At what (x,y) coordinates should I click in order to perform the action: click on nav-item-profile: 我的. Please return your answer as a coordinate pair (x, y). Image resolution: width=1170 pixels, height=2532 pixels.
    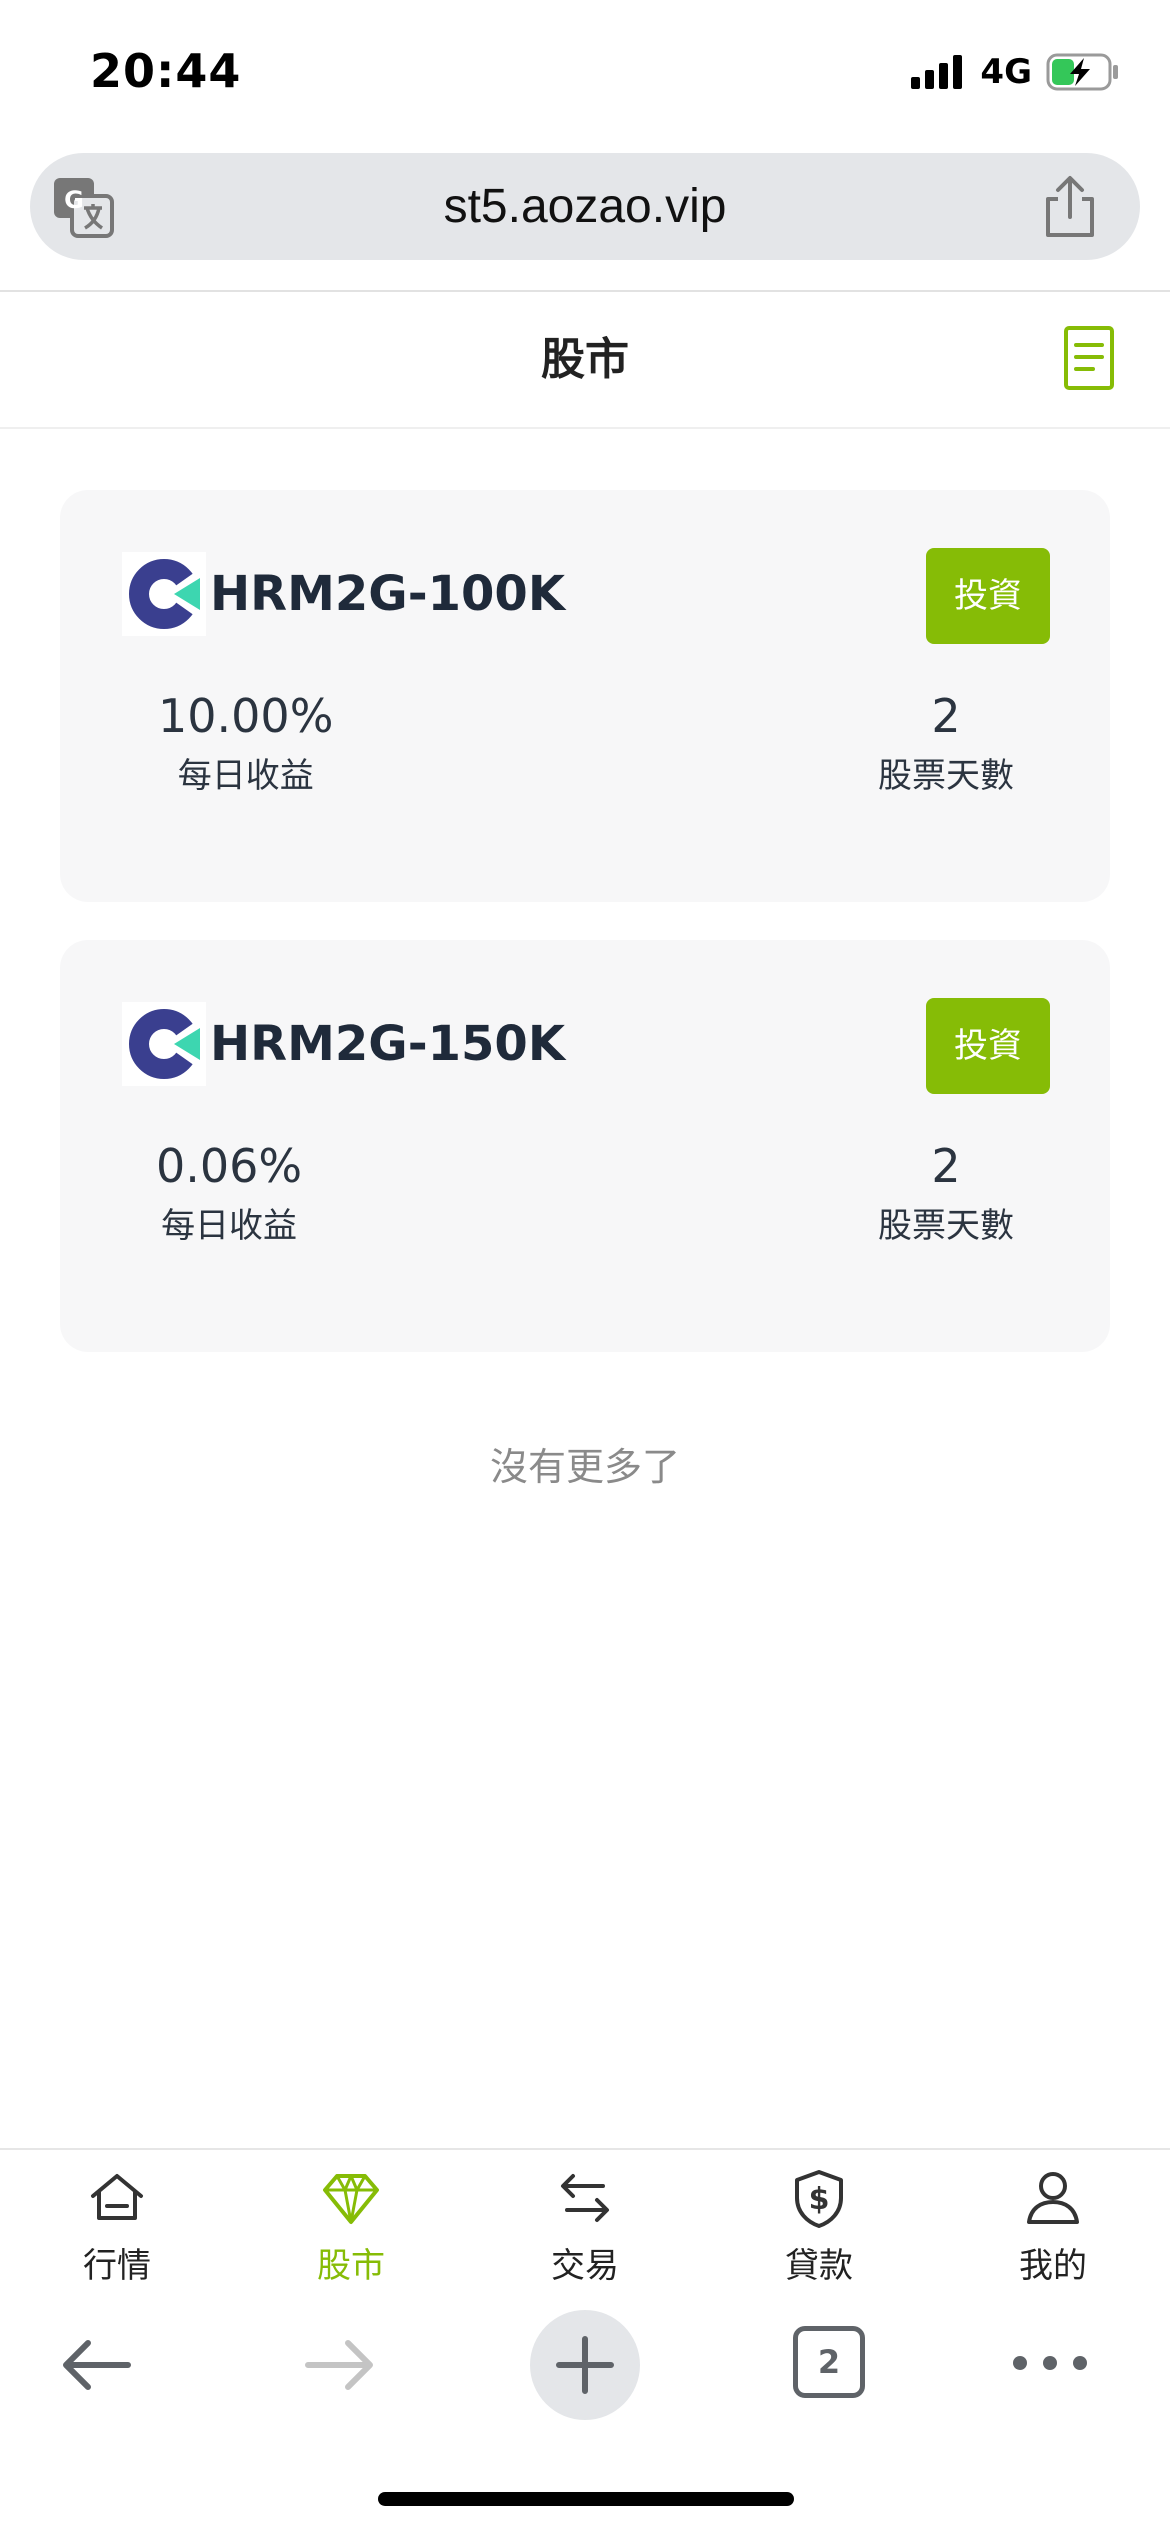
    Looking at the image, I should click on (1053, 2223).